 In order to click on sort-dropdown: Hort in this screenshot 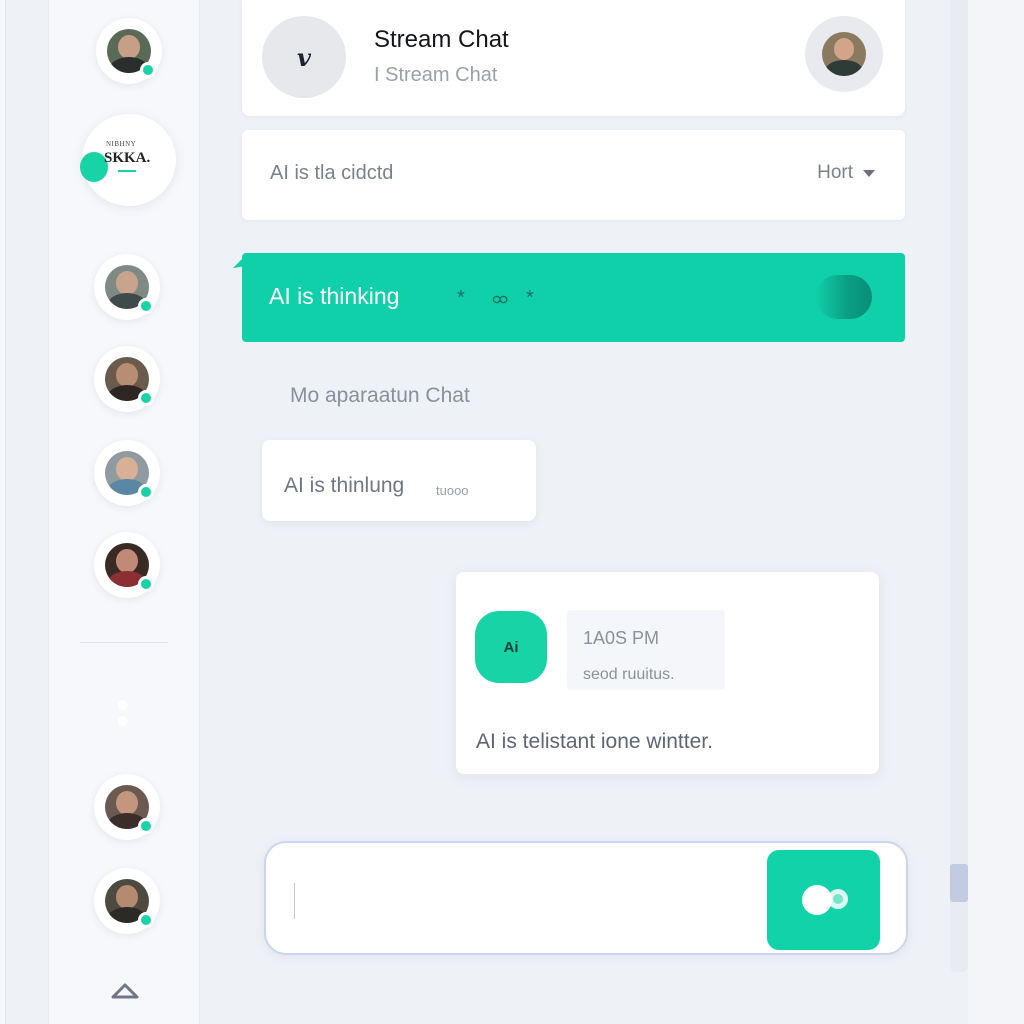, I will do `click(846, 173)`.